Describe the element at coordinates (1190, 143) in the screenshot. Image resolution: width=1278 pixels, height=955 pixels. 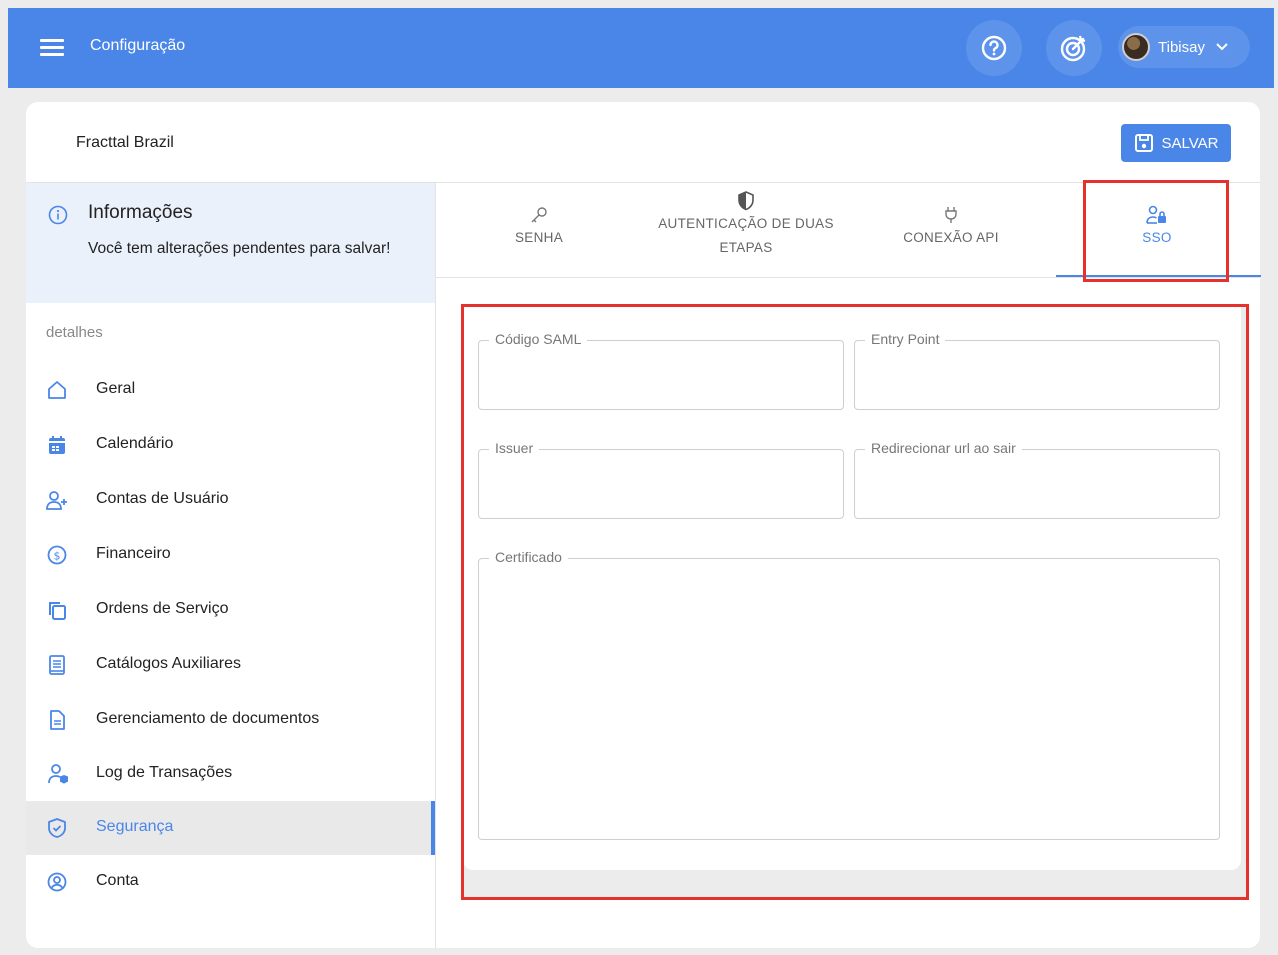
I see `save-button-label: SALVAR` at that location.